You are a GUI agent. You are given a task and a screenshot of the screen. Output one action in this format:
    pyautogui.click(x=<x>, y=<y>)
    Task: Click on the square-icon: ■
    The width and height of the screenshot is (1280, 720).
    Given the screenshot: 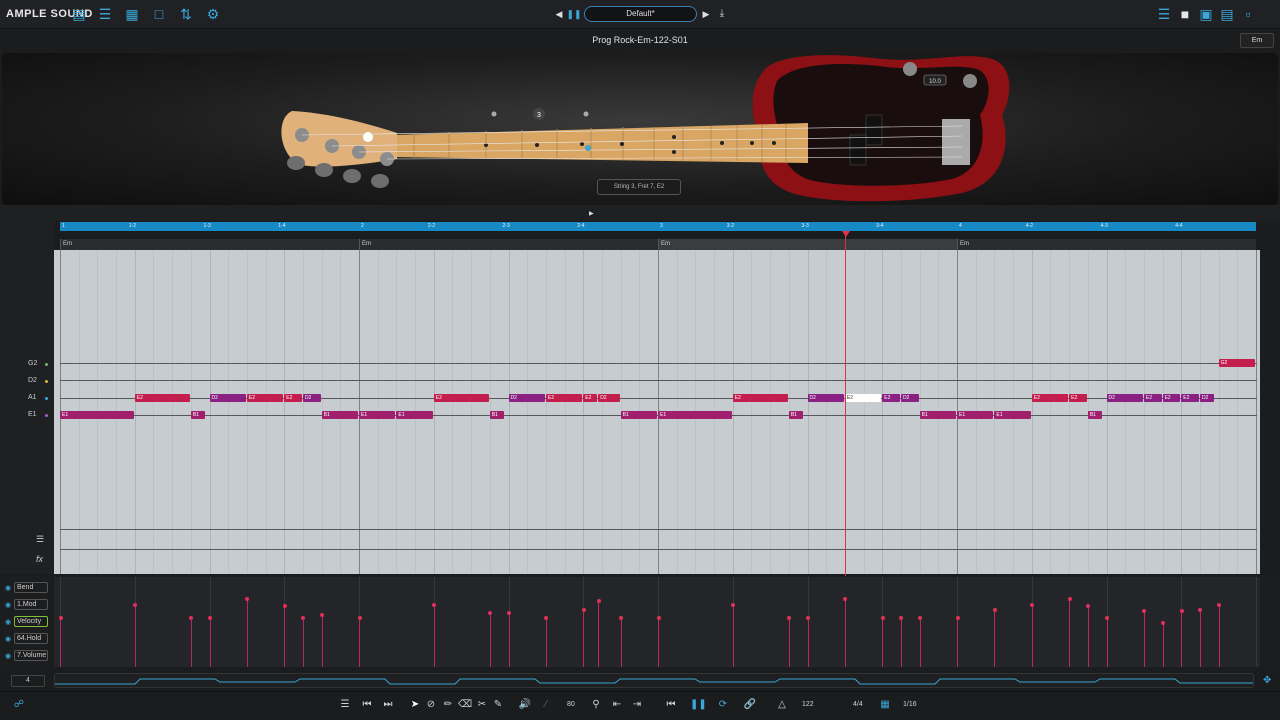 What is the action you would take?
    pyautogui.click(x=1185, y=14)
    